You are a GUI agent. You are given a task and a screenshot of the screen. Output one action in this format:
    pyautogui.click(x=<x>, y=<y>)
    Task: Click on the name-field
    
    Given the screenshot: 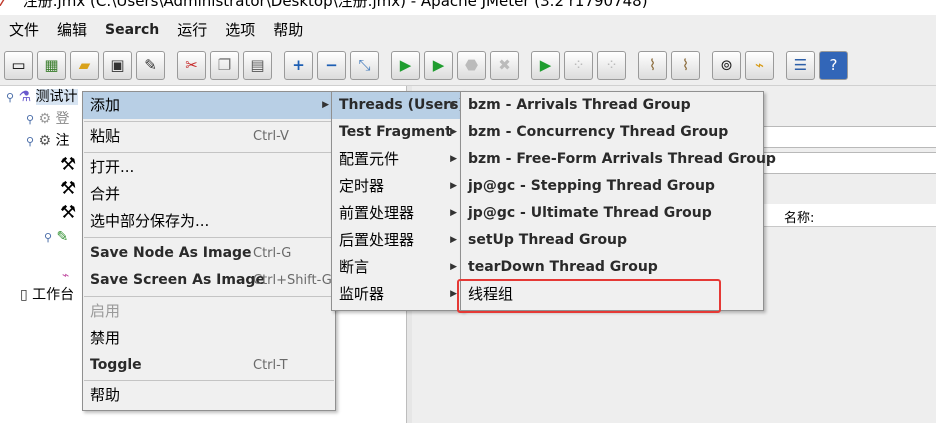 What is the action you would take?
    pyautogui.click(x=849, y=137)
    